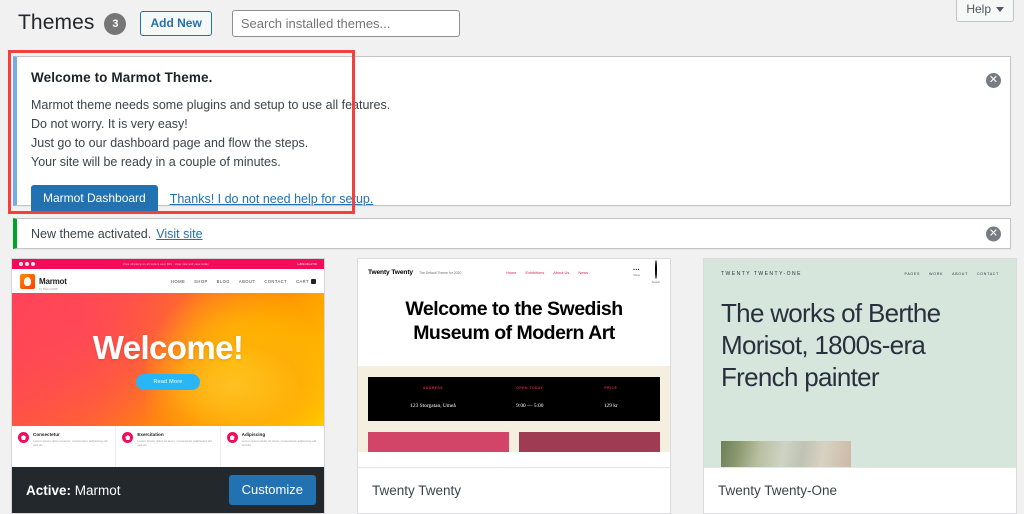  I want to click on tt-tagline: The Default Theme for 2020, so click(440, 272).